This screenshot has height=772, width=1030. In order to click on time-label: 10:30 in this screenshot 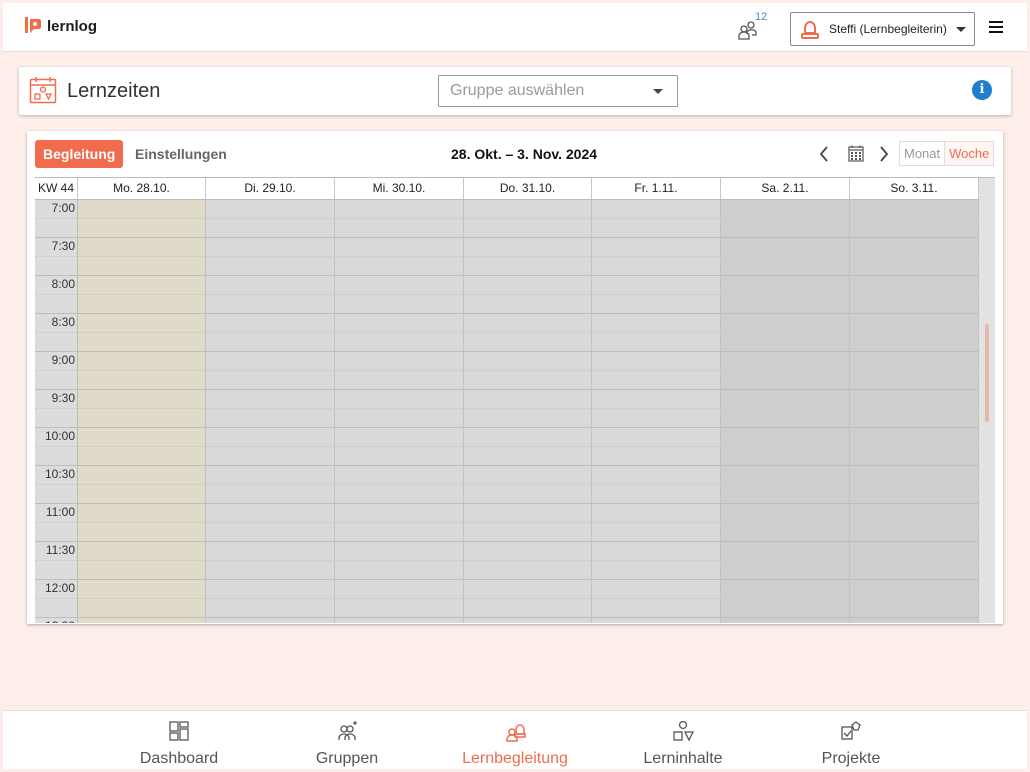, I will do `click(59, 474)`.